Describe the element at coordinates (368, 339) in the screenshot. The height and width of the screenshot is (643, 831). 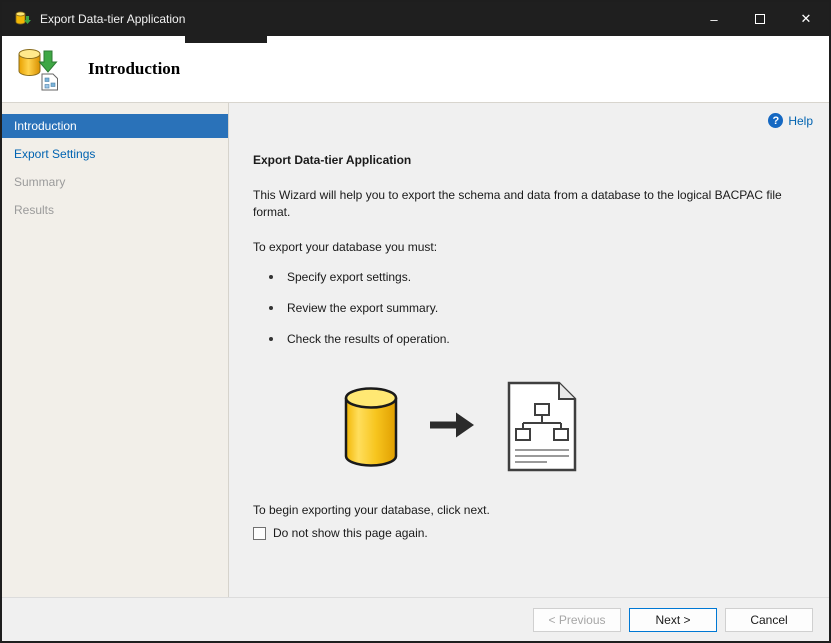
I see `bullet-text: Check the results of operation.` at that location.